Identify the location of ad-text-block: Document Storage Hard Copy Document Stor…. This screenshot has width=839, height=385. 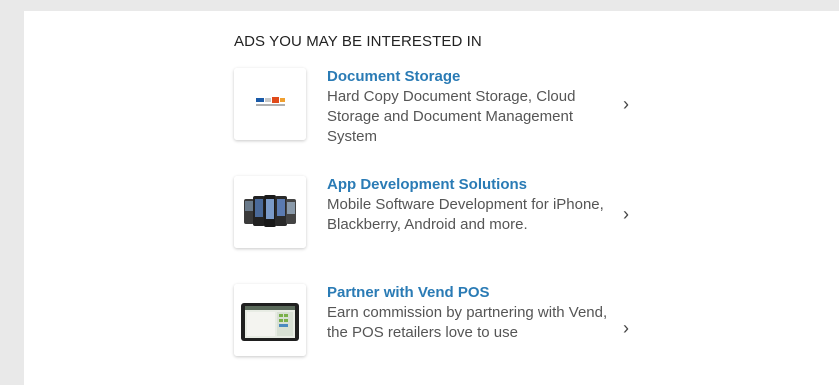
(469, 107).